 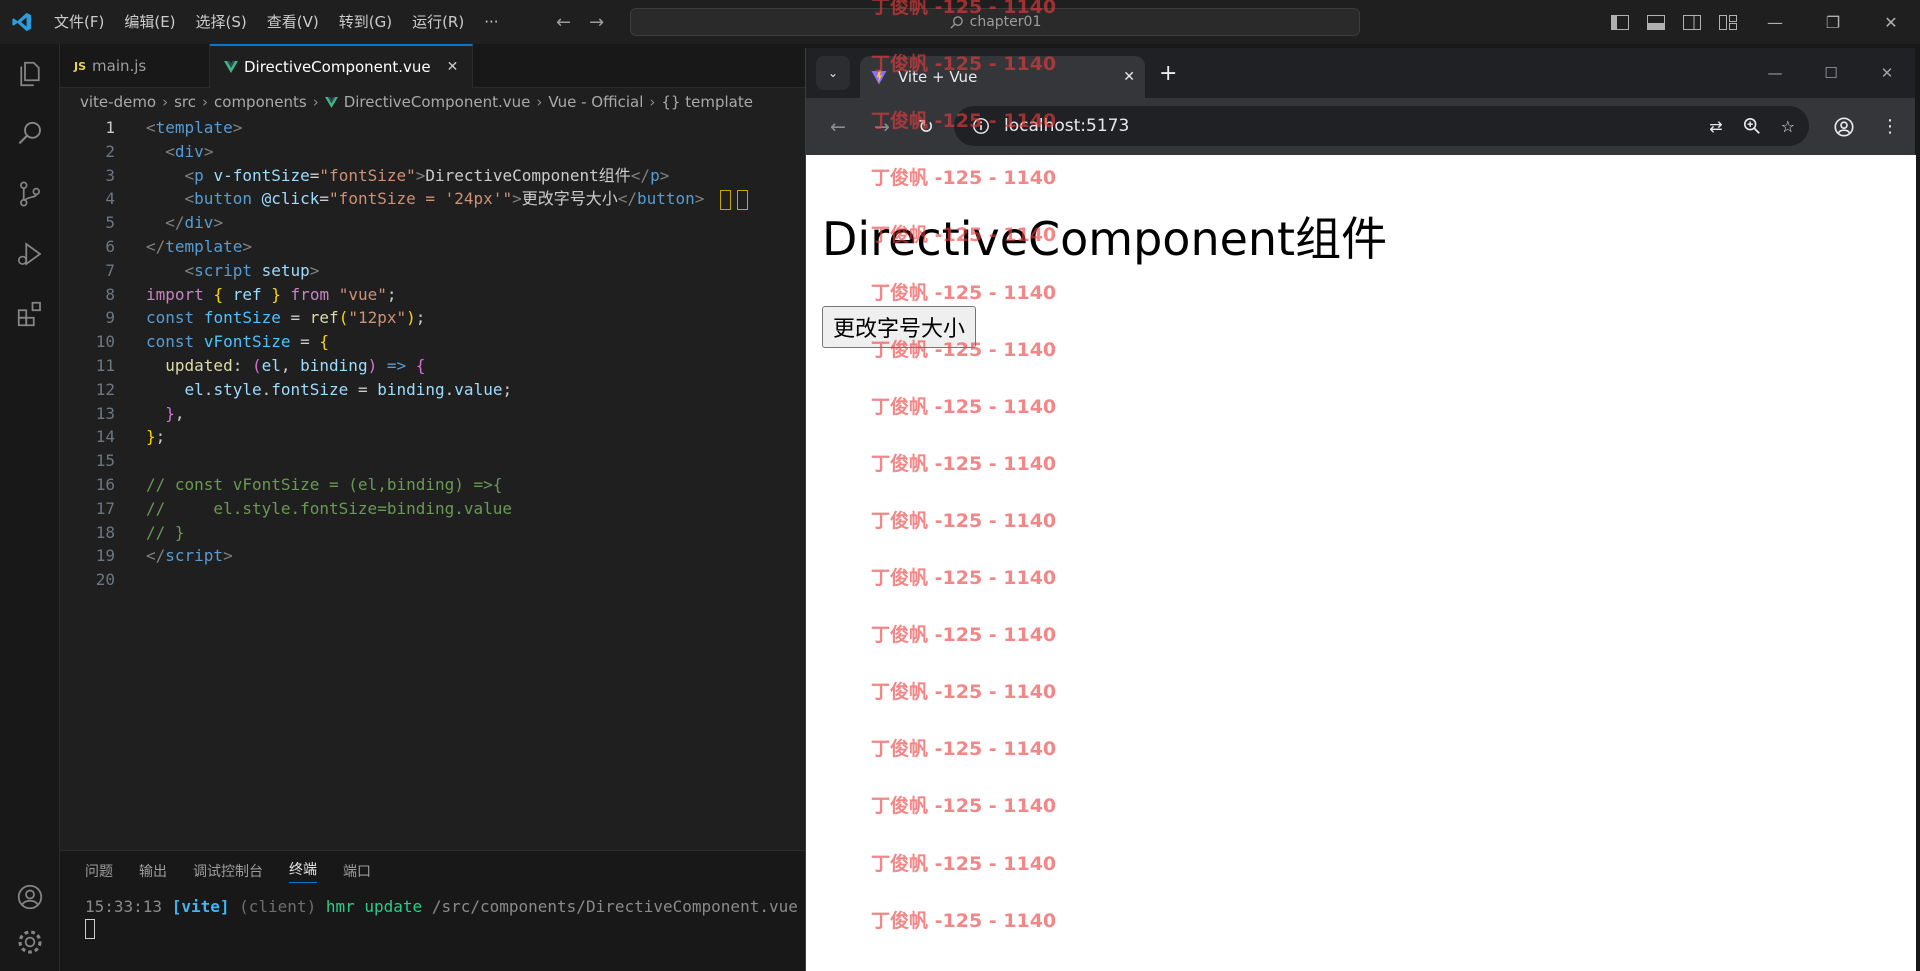 I want to click on line-number: 18, so click(x=105, y=532).